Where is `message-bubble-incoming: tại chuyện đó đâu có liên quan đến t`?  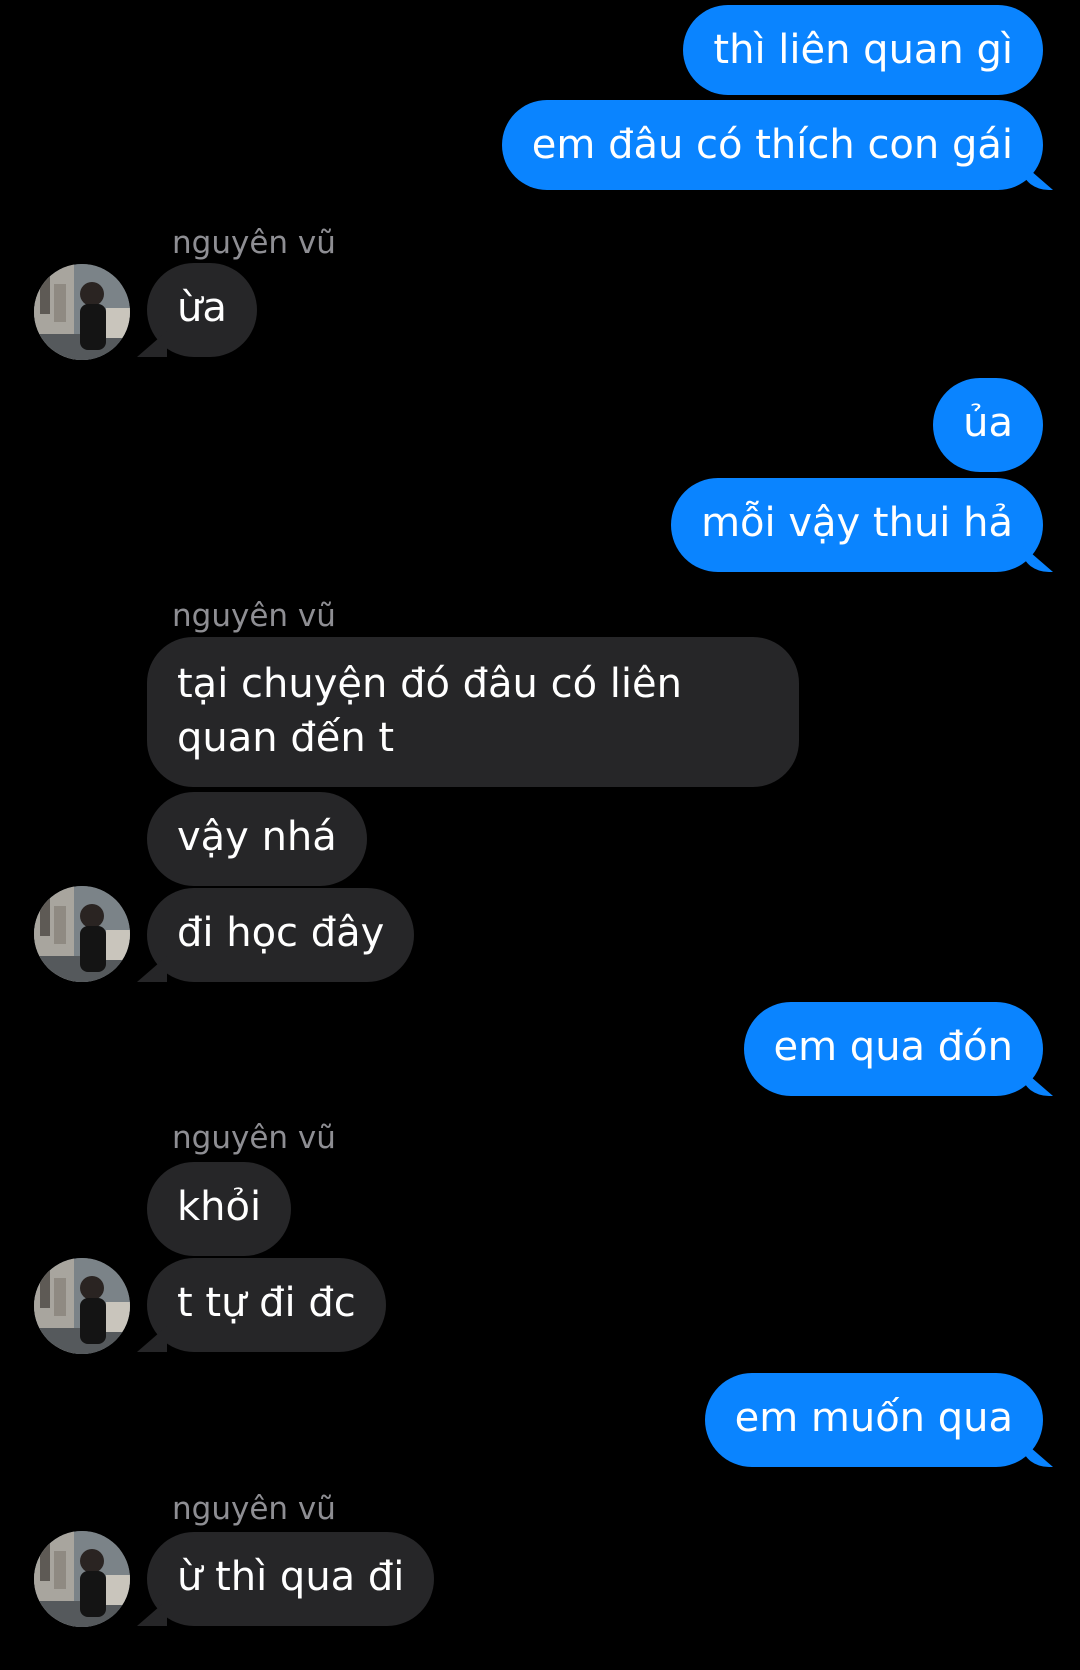
message-bubble-incoming: tại chuyện đó đâu có liên quan đến t is located at coordinates (473, 712).